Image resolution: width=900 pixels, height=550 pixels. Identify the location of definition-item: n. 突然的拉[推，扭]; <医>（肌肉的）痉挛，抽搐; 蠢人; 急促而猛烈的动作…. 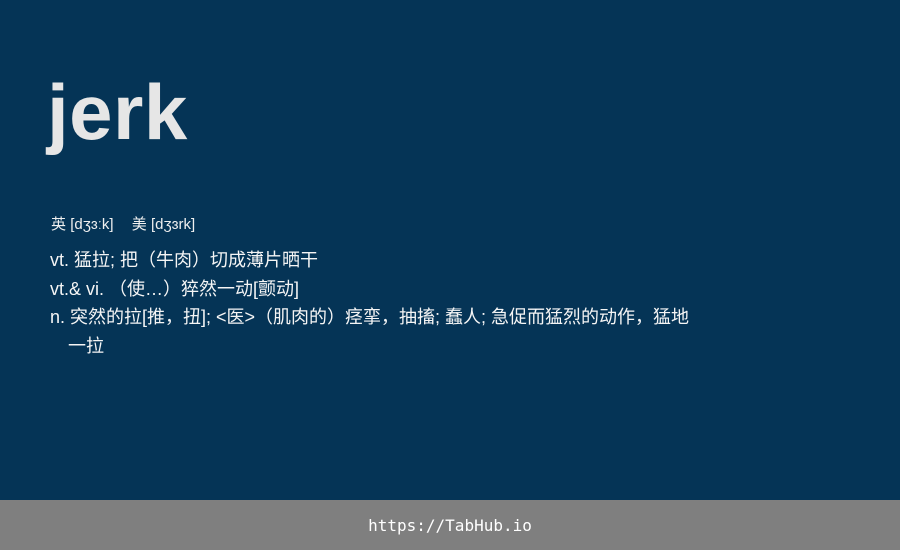
(375, 331).